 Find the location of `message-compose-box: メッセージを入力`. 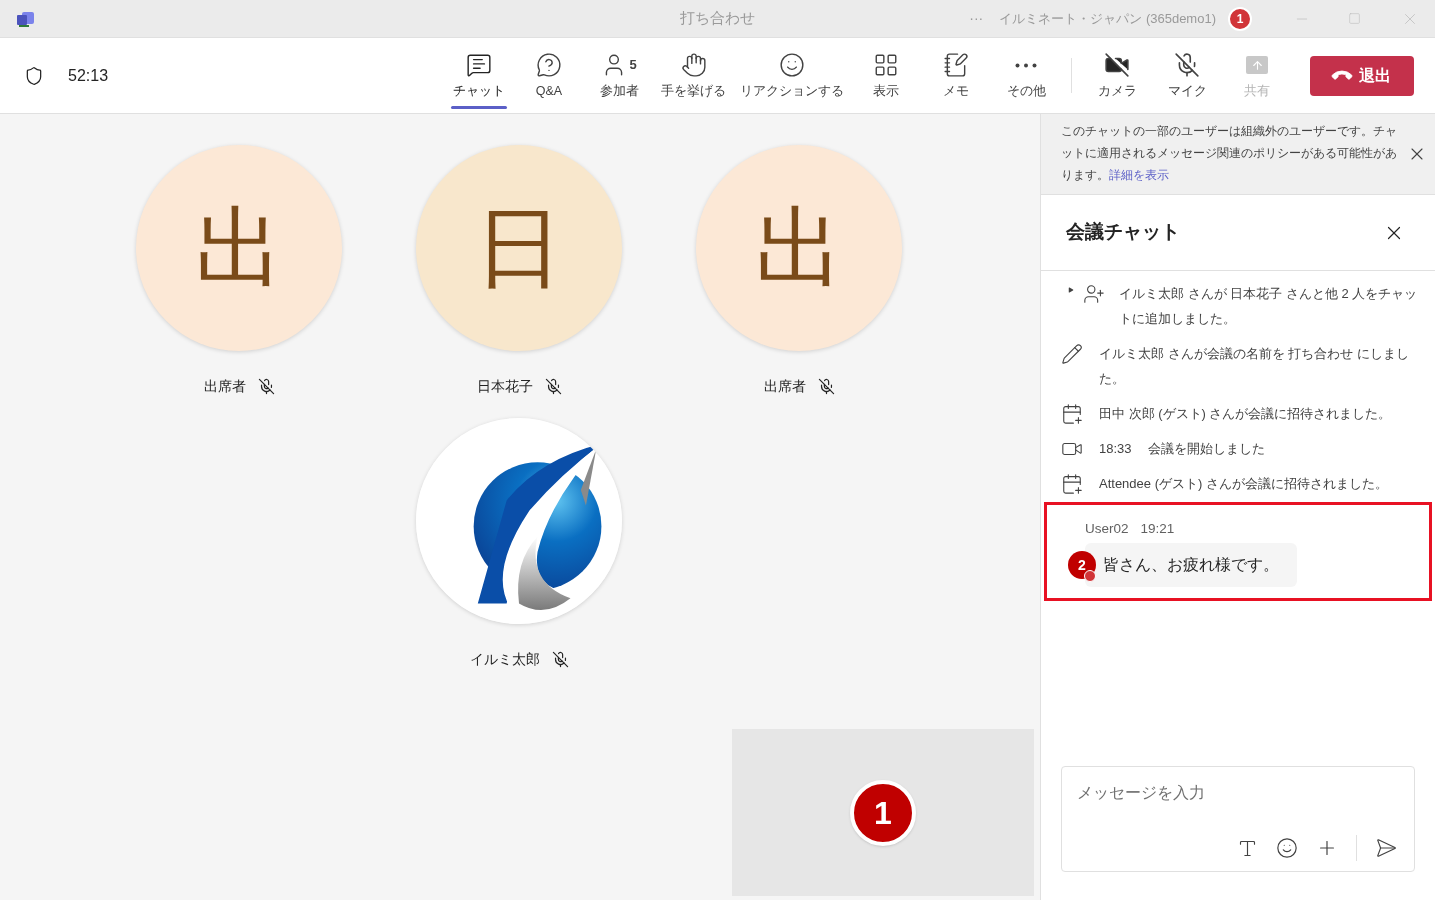

message-compose-box: メッセージを入力 is located at coordinates (1238, 819).